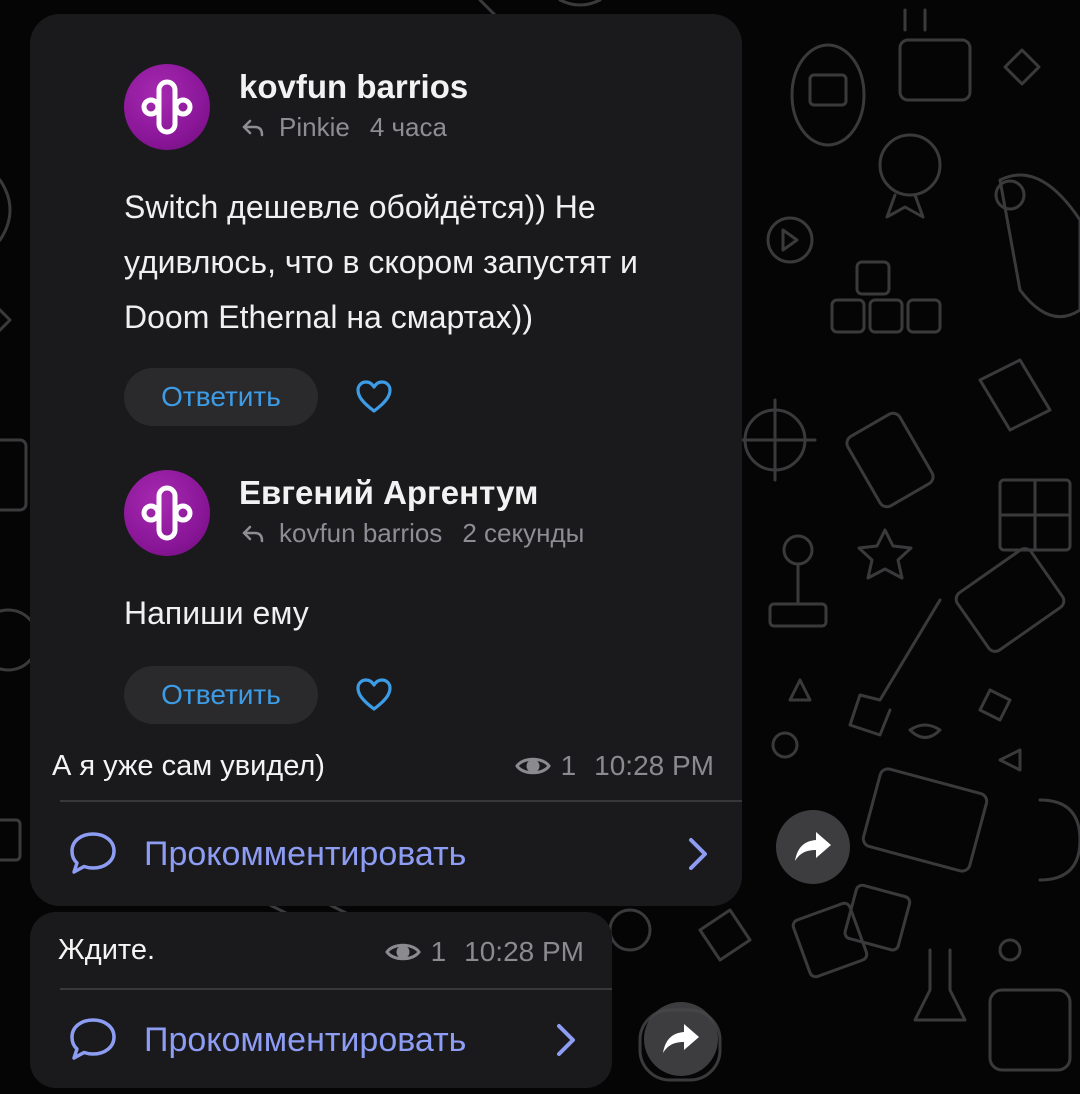 This screenshot has width=1080, height=1094. What do you see at coordinates (328, 317) in the screenshot?
I see `comment-text-line: Doom Ethernal на смартах))` at bounding box center [328, 317].